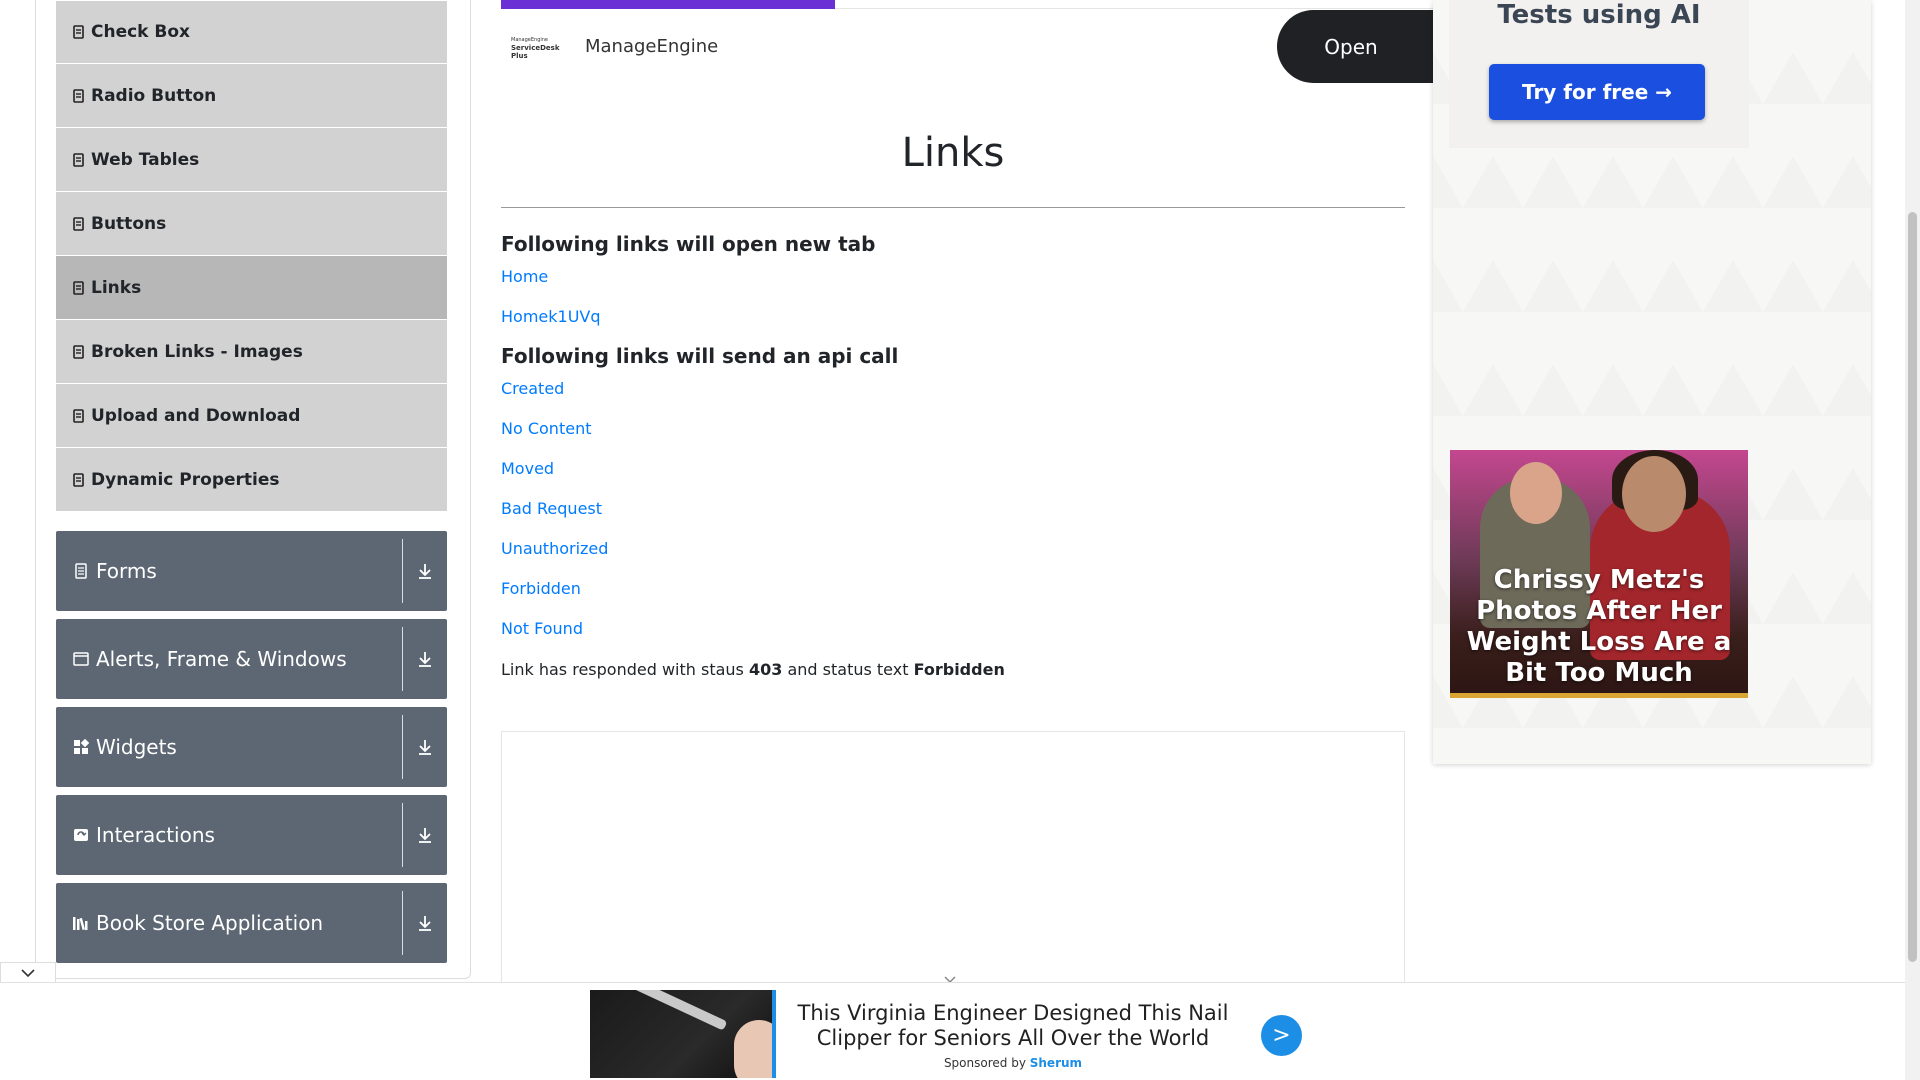 The width and height of the screenshot is (1920, 1080). Describe the element at coordinates (551, 508) in the screenshot. I see `link-bad-request: Bad Request` at that location.